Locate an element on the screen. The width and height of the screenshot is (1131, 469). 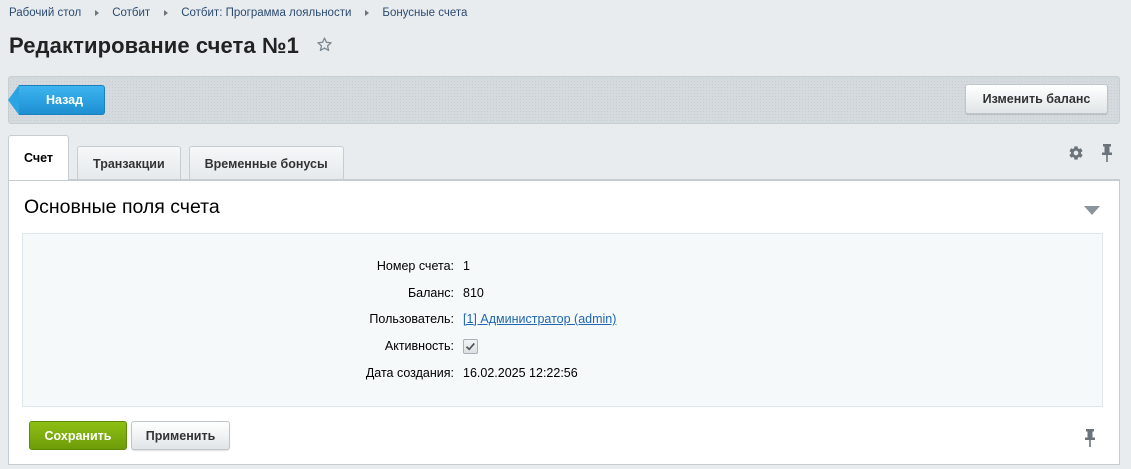
account-number-value: 1 is located at coordinates (466, 266).